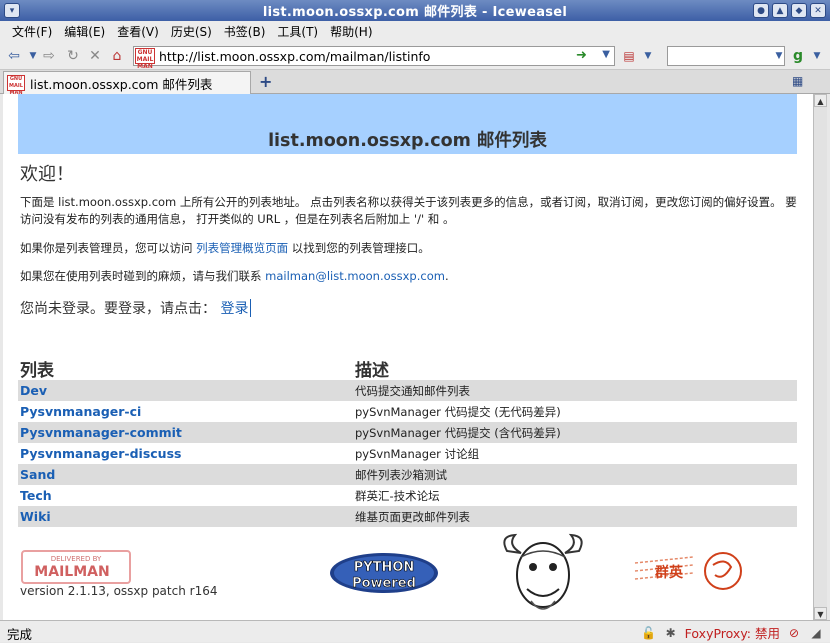 The image size is (830, 643). I want to click on admin-suffix: 以找到您的列表管理接口。, so click(359, 248).